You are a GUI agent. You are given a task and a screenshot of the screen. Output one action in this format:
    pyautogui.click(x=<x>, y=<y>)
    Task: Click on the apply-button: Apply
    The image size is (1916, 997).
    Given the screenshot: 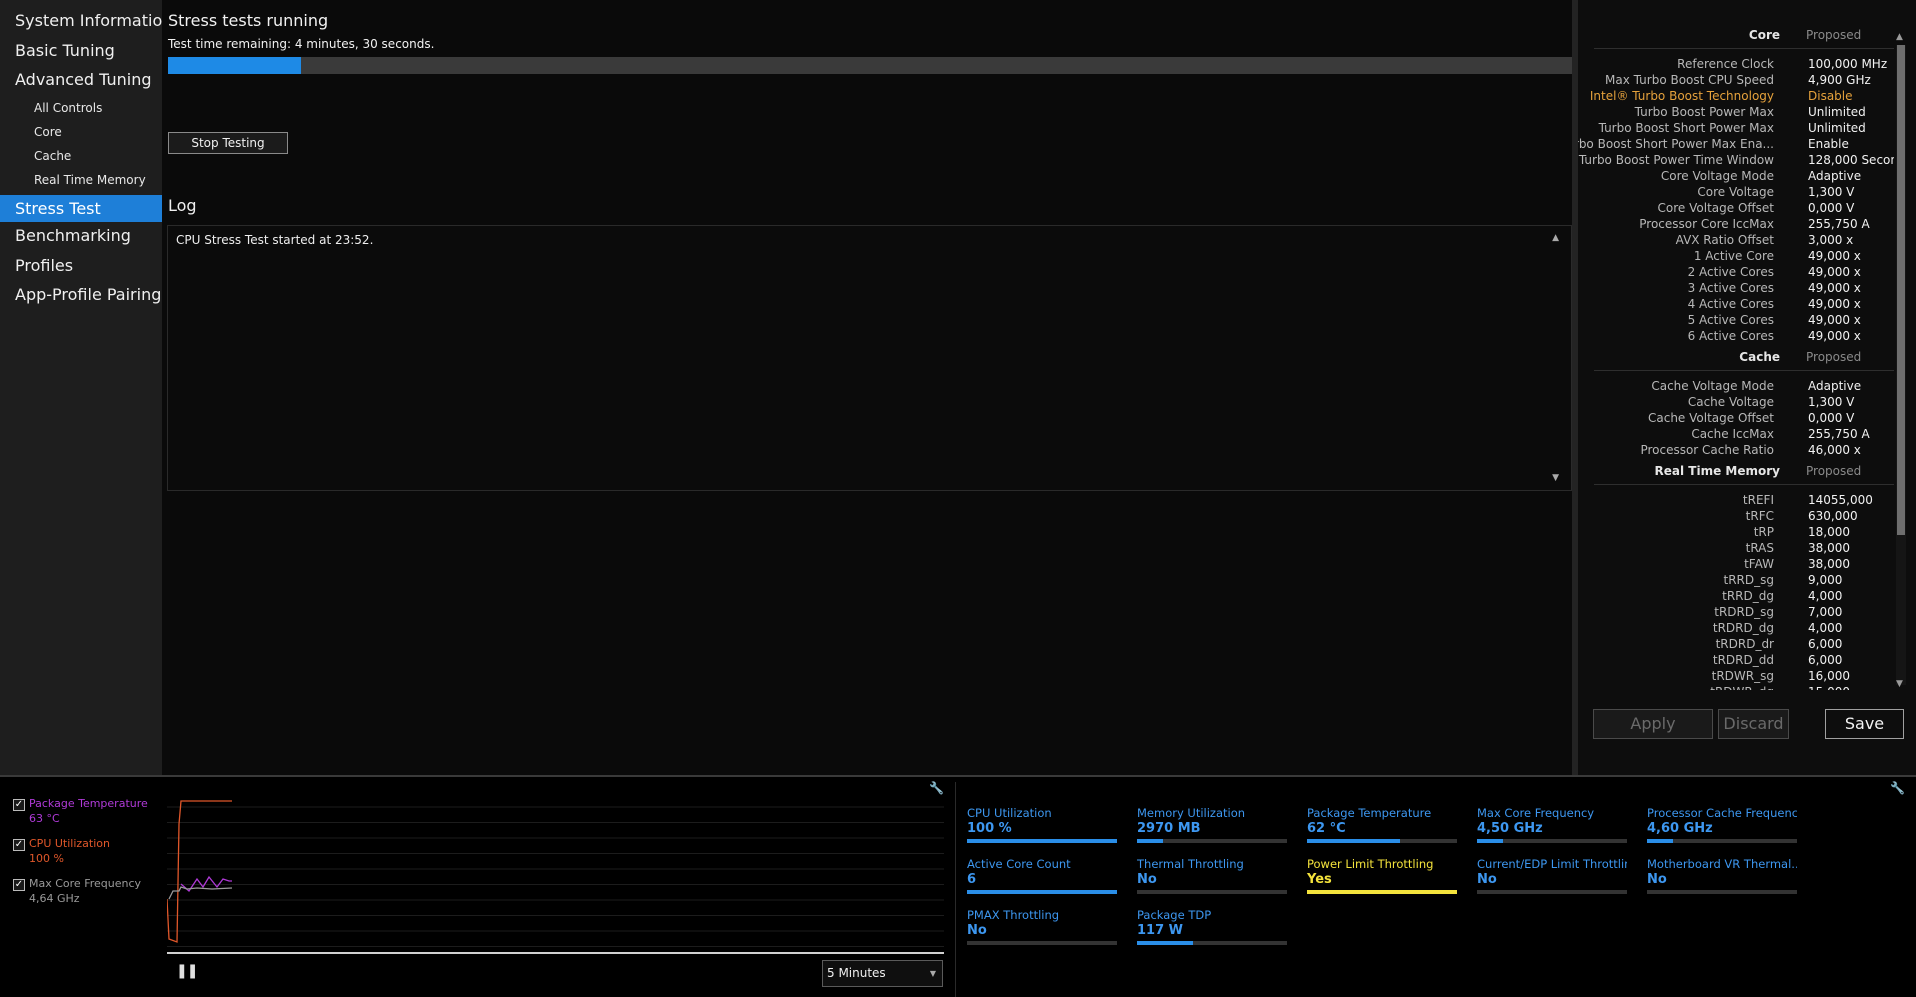 What is the action you would take?
    pyautogui.click(x=1653, y=724)
    